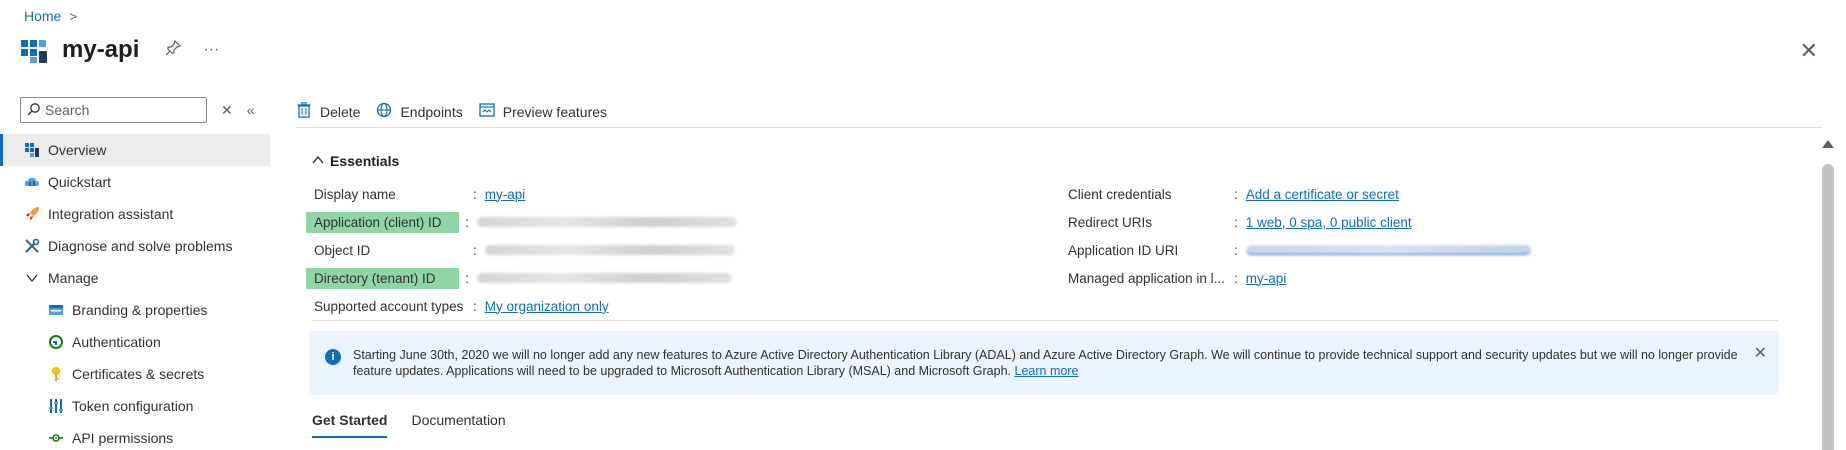  I want to click on app-registration-icon, so click(34, 50).